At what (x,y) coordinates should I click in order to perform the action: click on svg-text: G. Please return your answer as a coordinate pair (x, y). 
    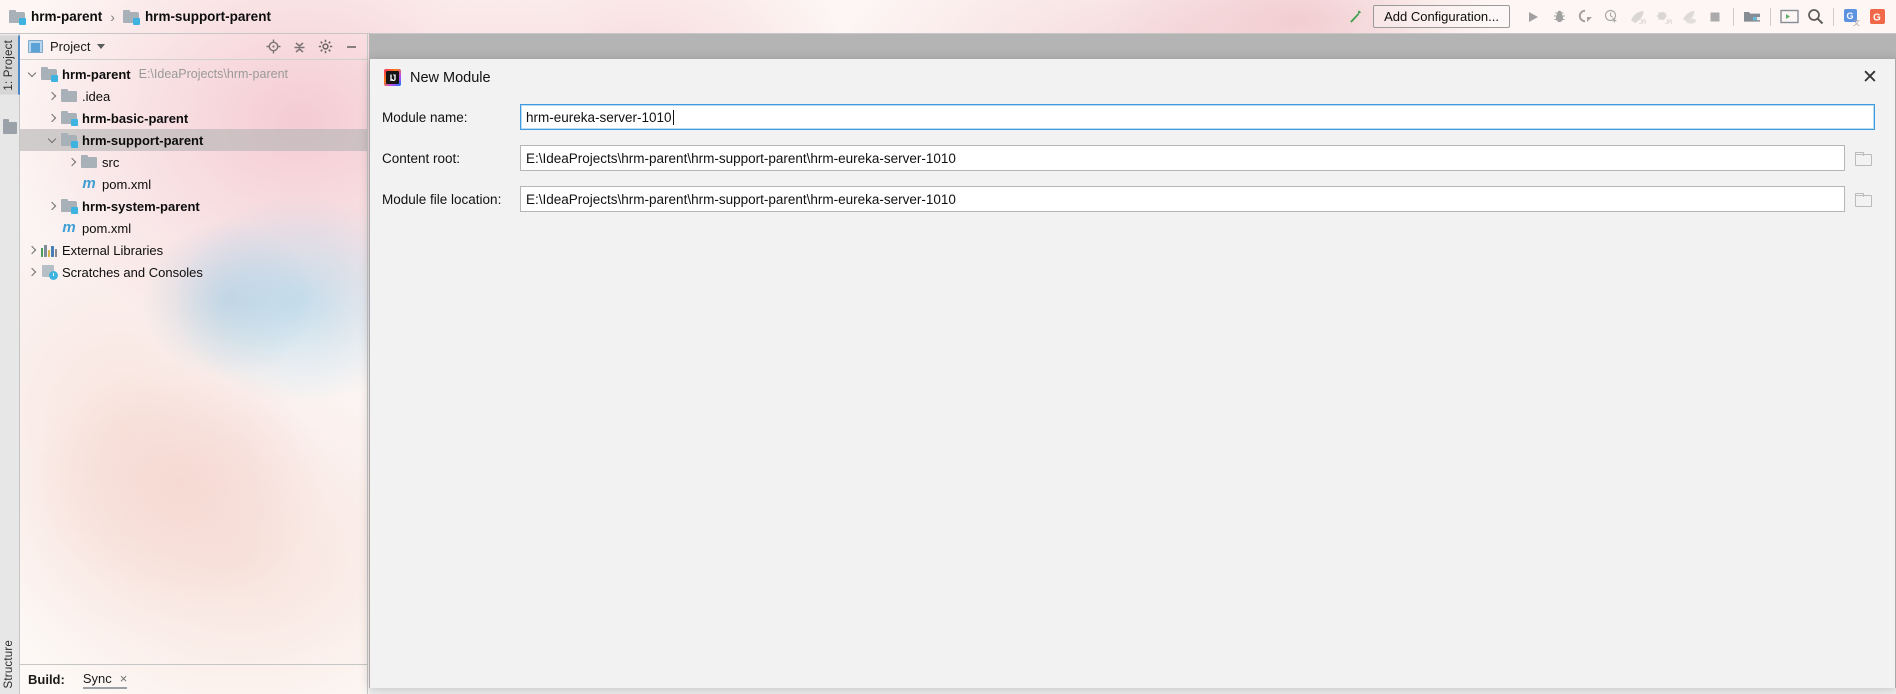
    Looking at the image, I should click on (1877, 17).